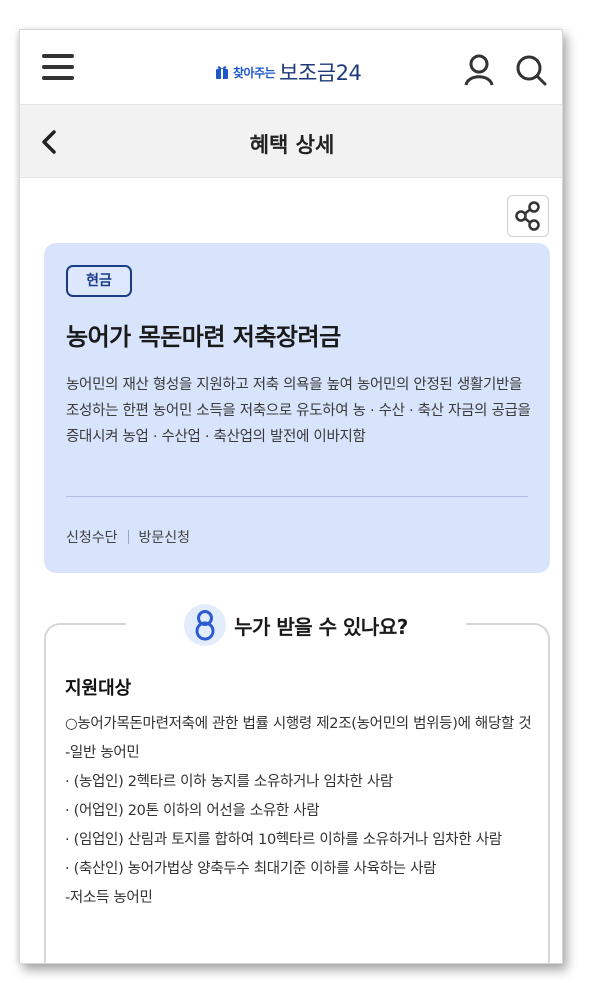 The image size is (592, 983). What do you see at coordinates (222, 72) in the screenshot?
I see `gift-icon` at bounding box center [222, 72].